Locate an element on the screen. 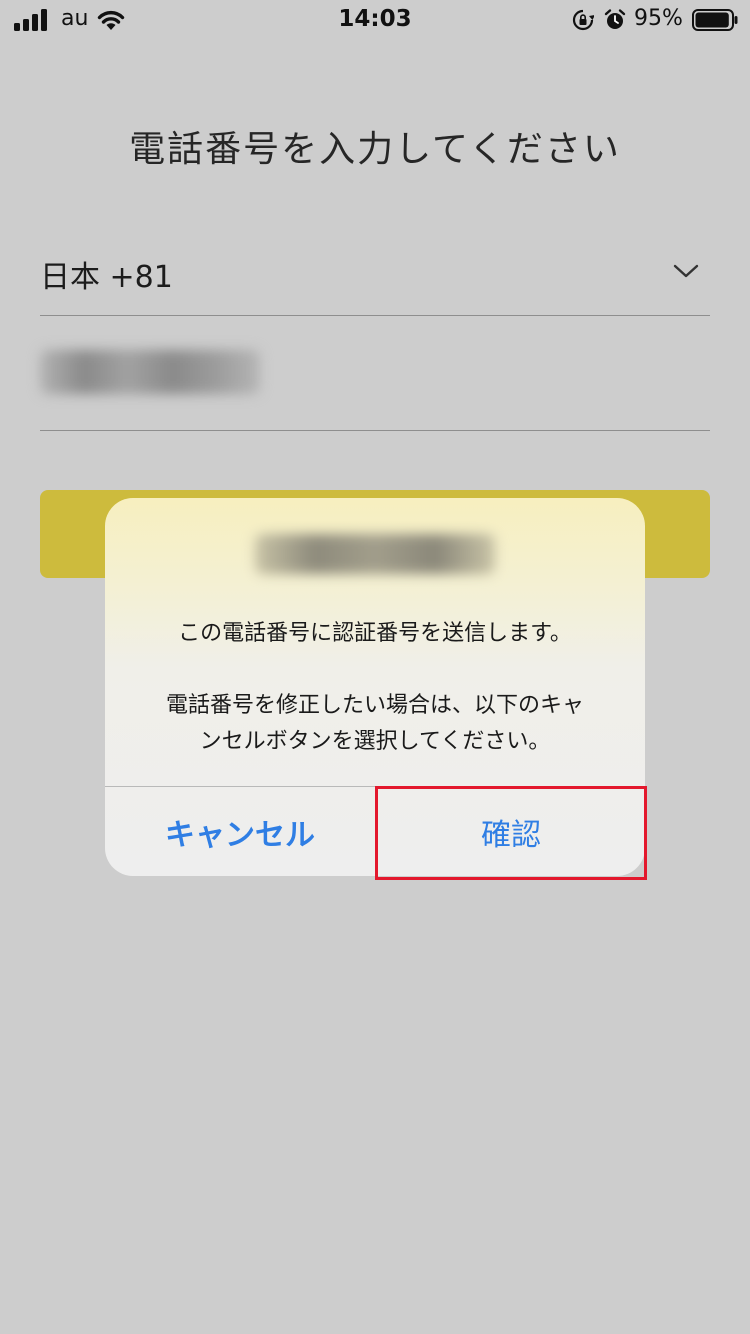 The image size is (750, 1334). country-selector: 日本 +81 is located at coordinates (375, 277).